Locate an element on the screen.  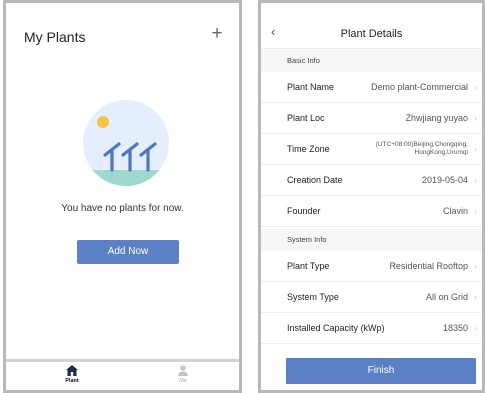
row-plant-type: Plant Type Residential Rooftop › is located at coordinates (371, 266).